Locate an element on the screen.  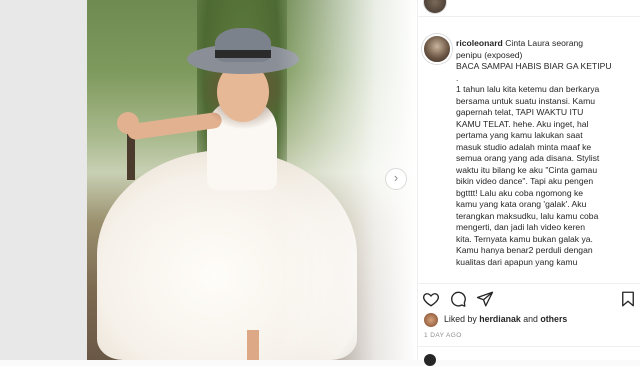
like-button is located at coordinates (431, 299).